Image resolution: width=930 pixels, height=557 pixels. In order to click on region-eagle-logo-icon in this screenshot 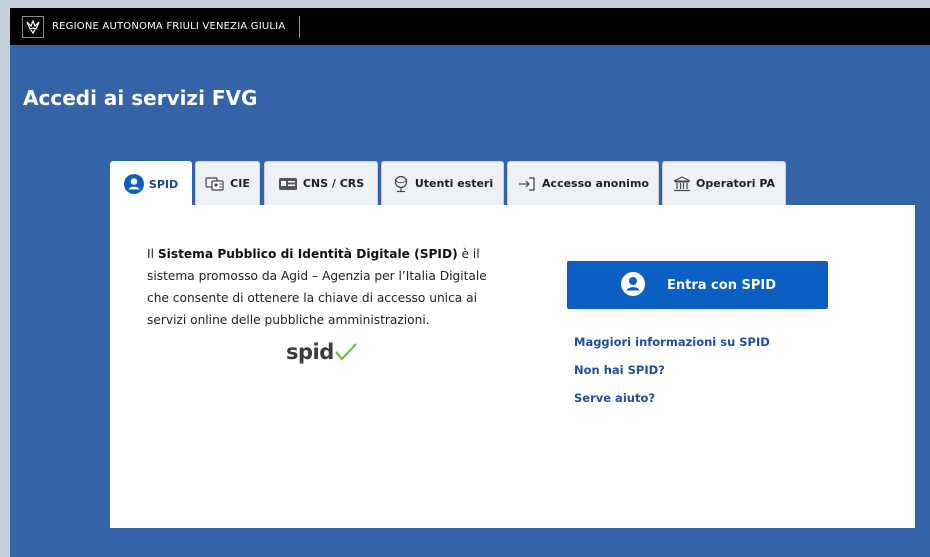, I will do `click(33, 26)`.